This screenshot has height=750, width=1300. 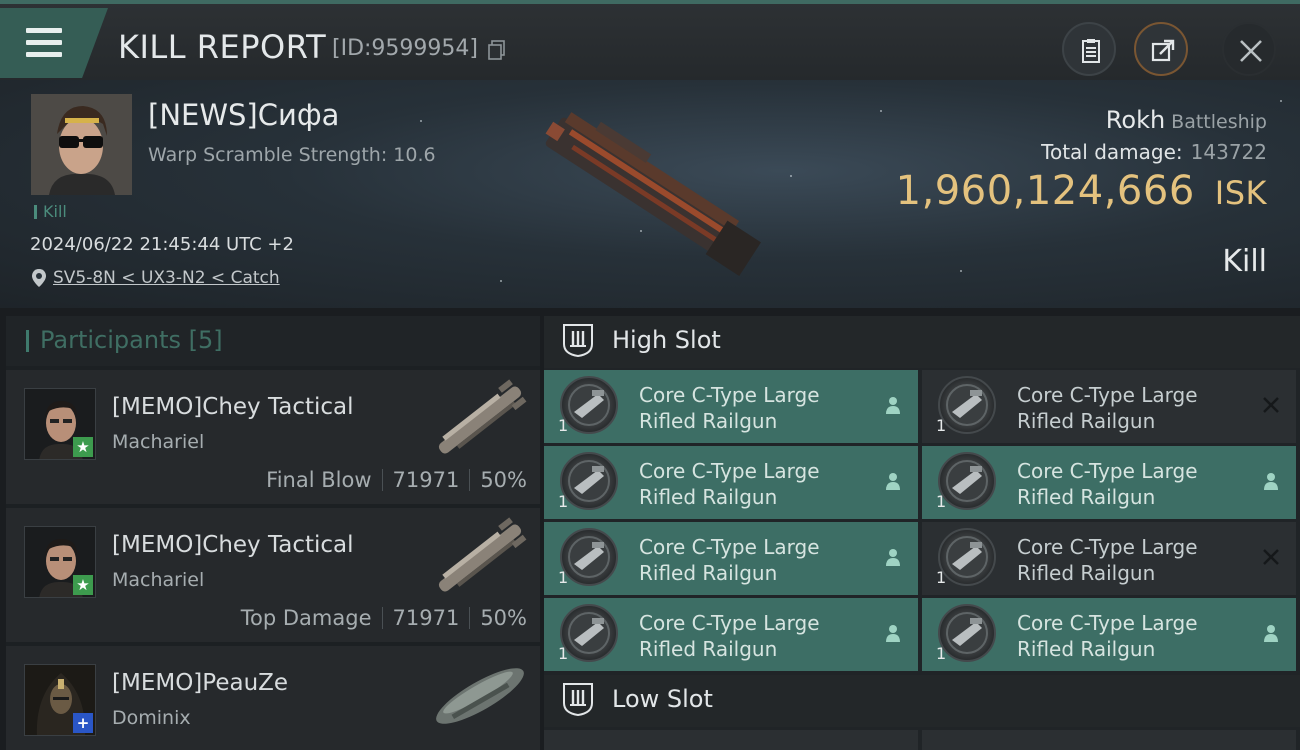 I want to click on location-link: SV5-8N < UX3-N2 < Catch, so click(x=166, y=278).